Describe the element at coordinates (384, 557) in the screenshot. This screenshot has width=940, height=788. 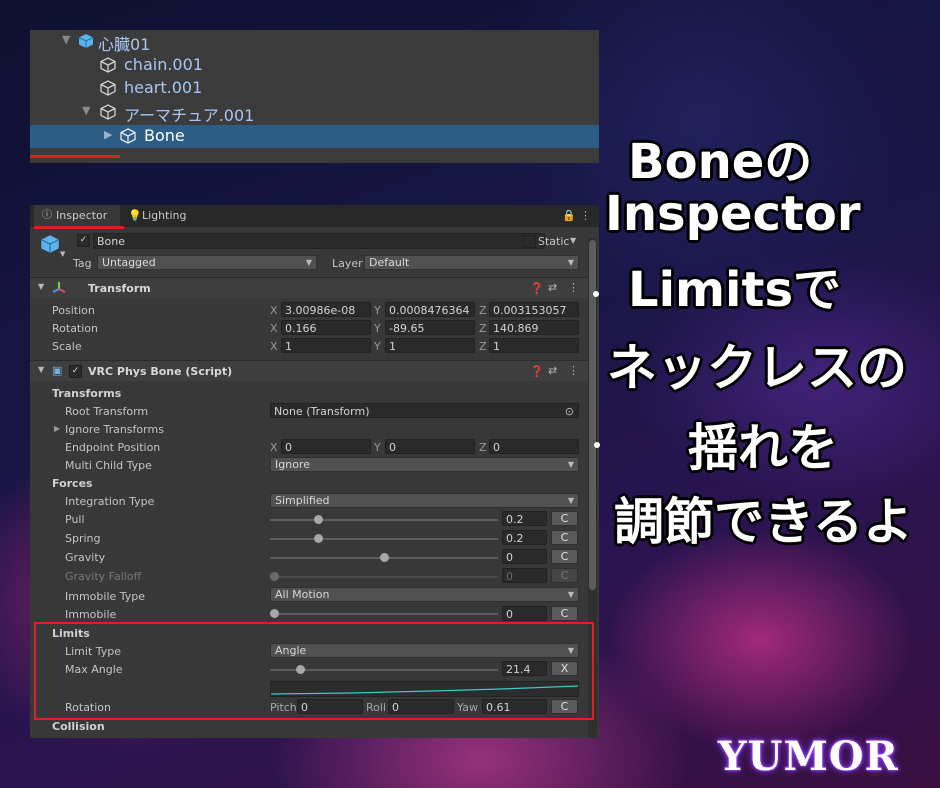
I see `gravity-slider-handle` at that location.